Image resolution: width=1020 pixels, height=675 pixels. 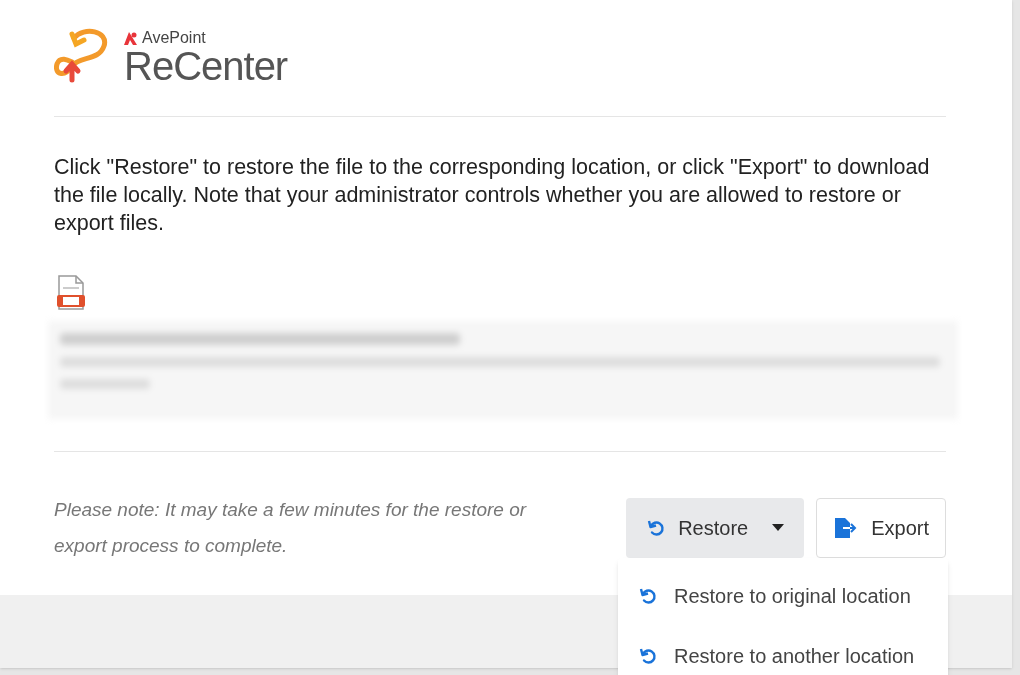 I want to click on caret-icon, so click(x=778, y=528).